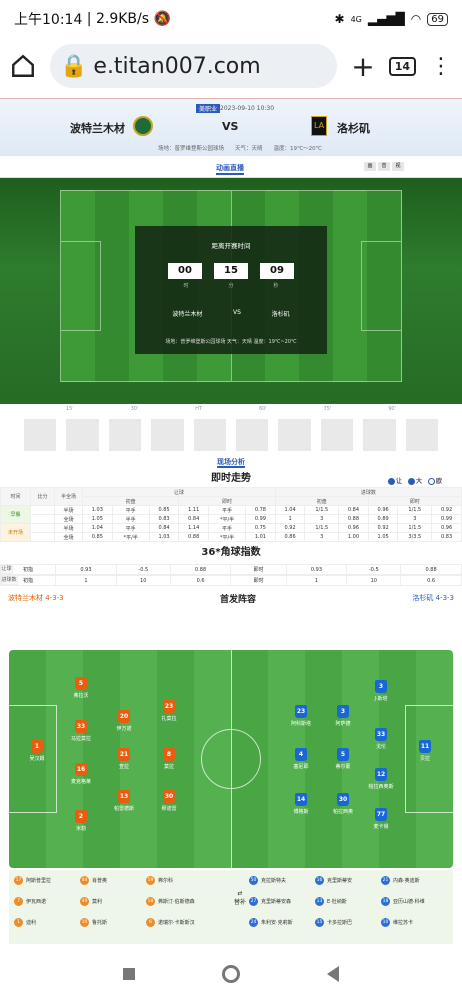 This screenshot has height=1000, width=462. Describe the element at coordinates (381, 819) in the screenshot. I see `away-player: 77 麦卡锡` at that location.